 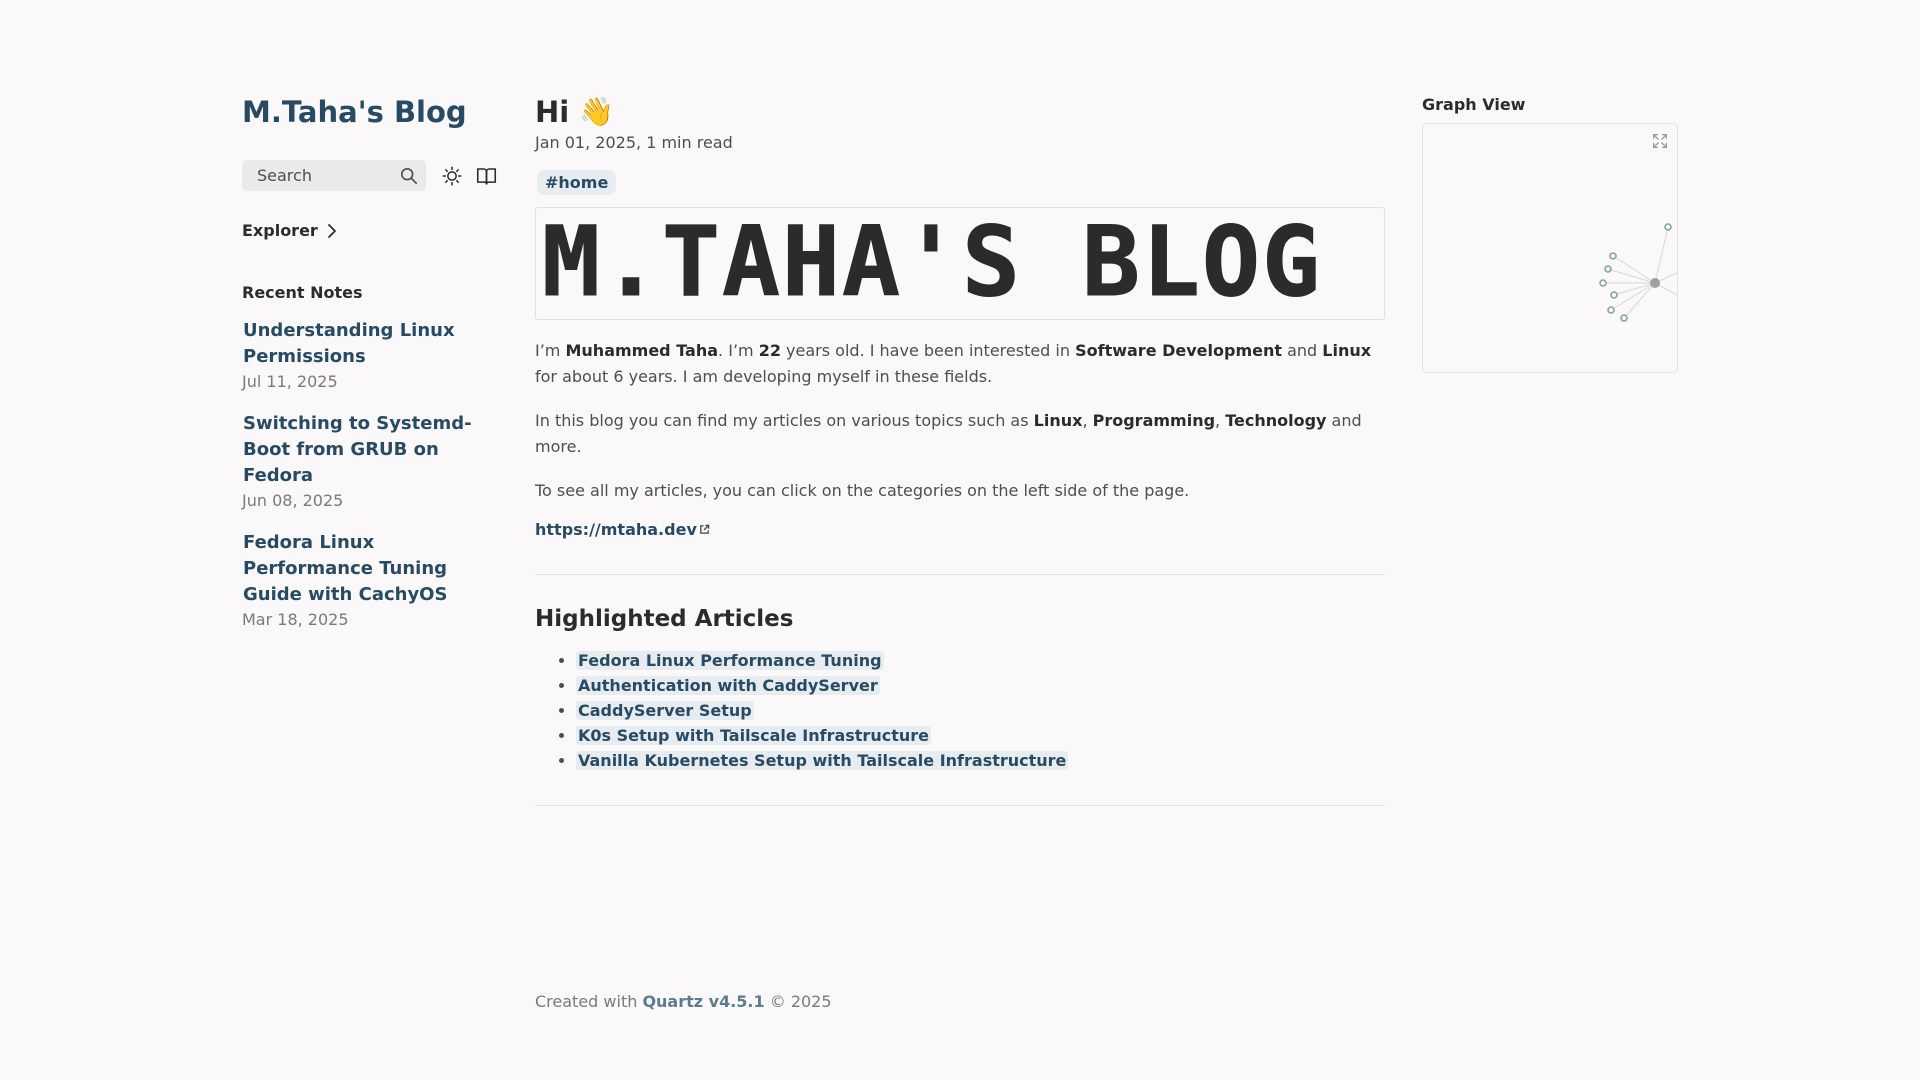 I want to click on bold-text: Software Development, so click(x=1179, y=350).